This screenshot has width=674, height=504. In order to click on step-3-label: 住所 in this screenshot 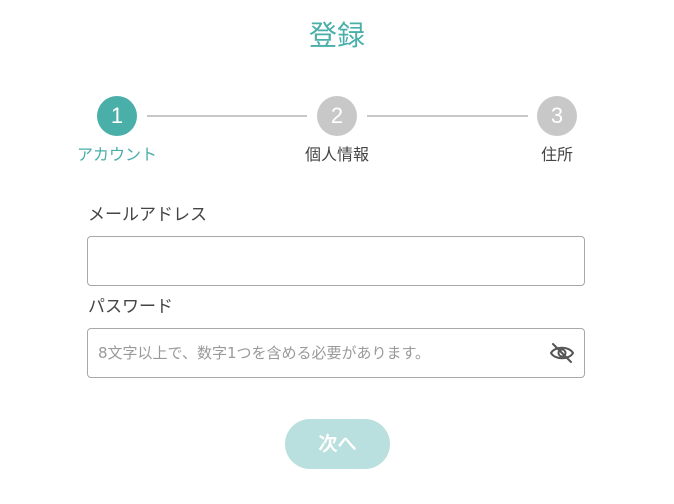, I will do `click(556, 154)`.